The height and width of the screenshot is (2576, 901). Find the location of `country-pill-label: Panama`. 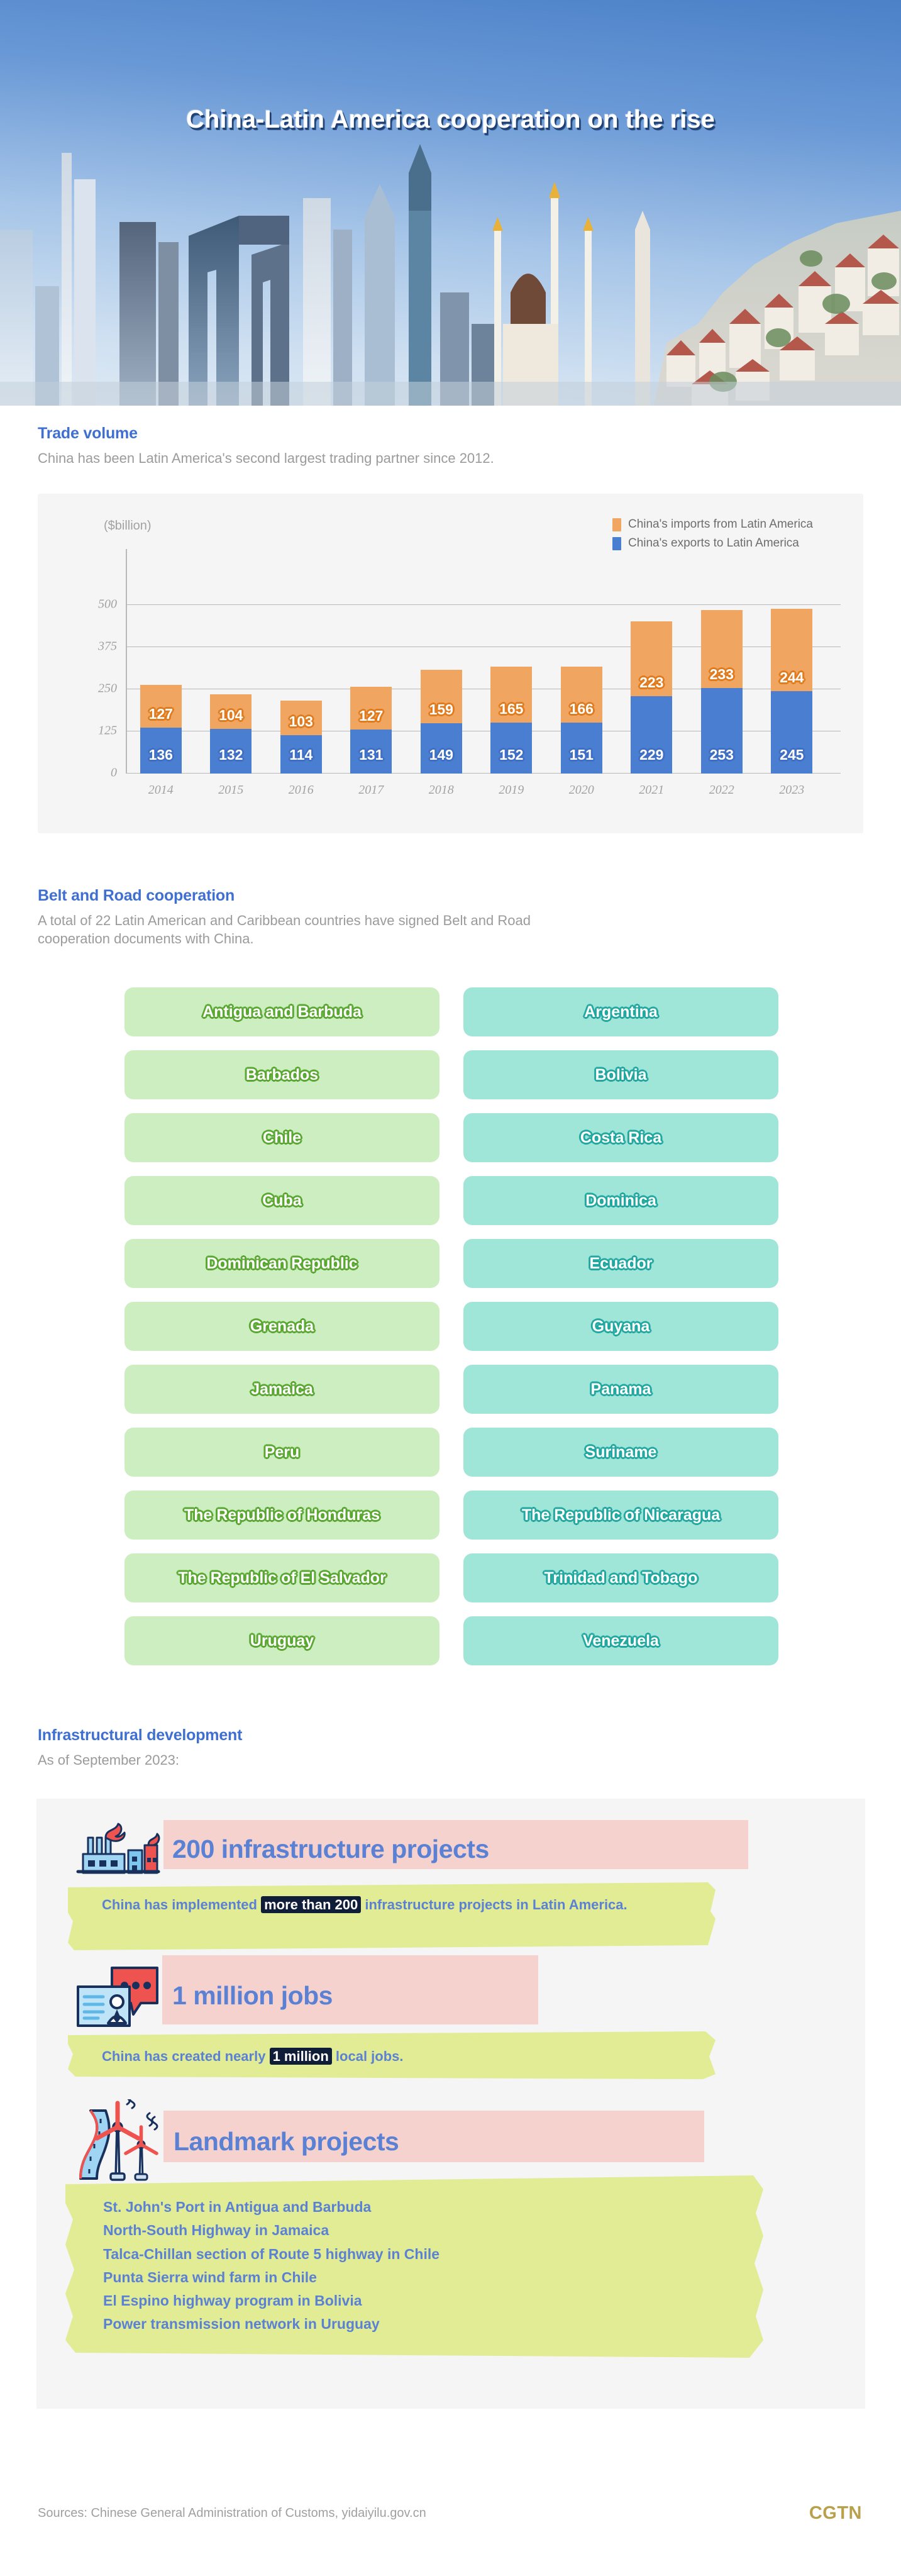

country-pill-label: Panama is located at coordinates (620, 1389).